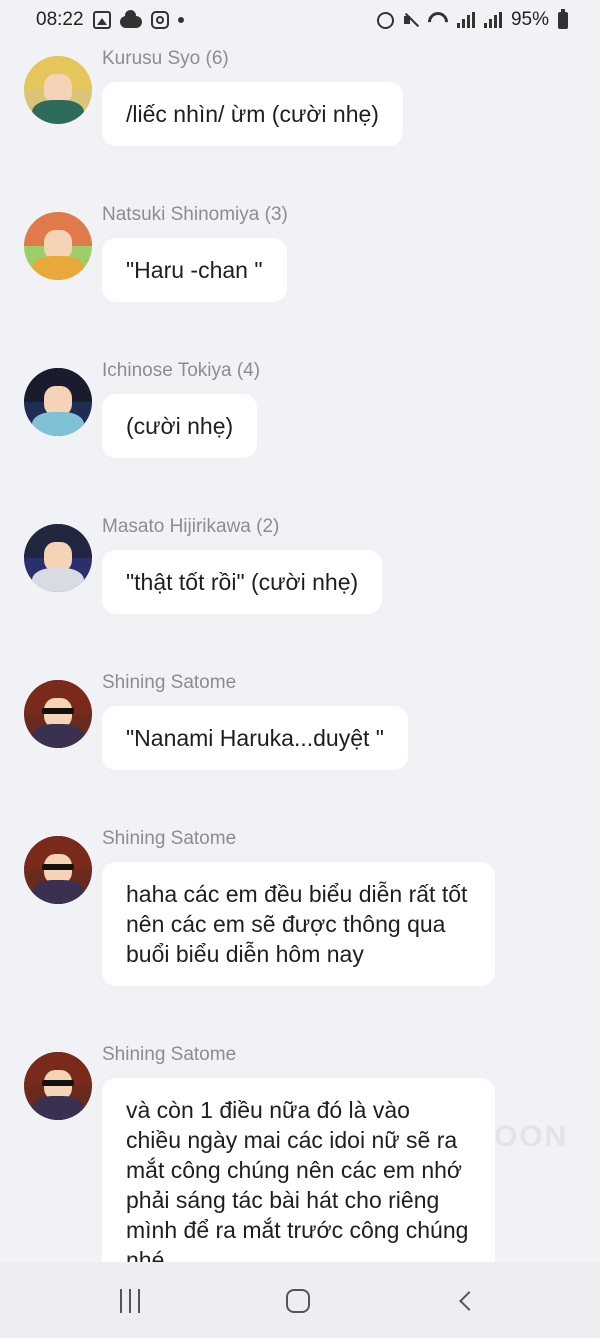  Describe the element at coordinates (252, 114) in the screenshot. I see `message-bubble: /liếc nhìn/ ừm (cười nhẹ)` at that location.